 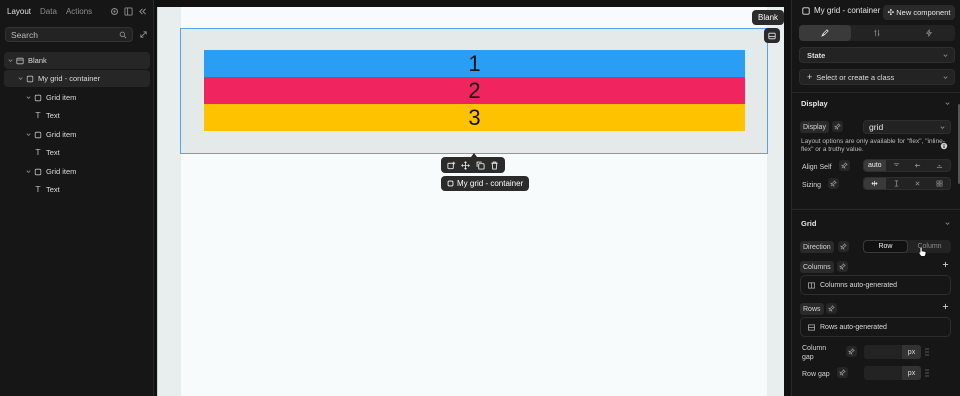 I want to click on direction-row-button: Row, so click(x=885, y=246).